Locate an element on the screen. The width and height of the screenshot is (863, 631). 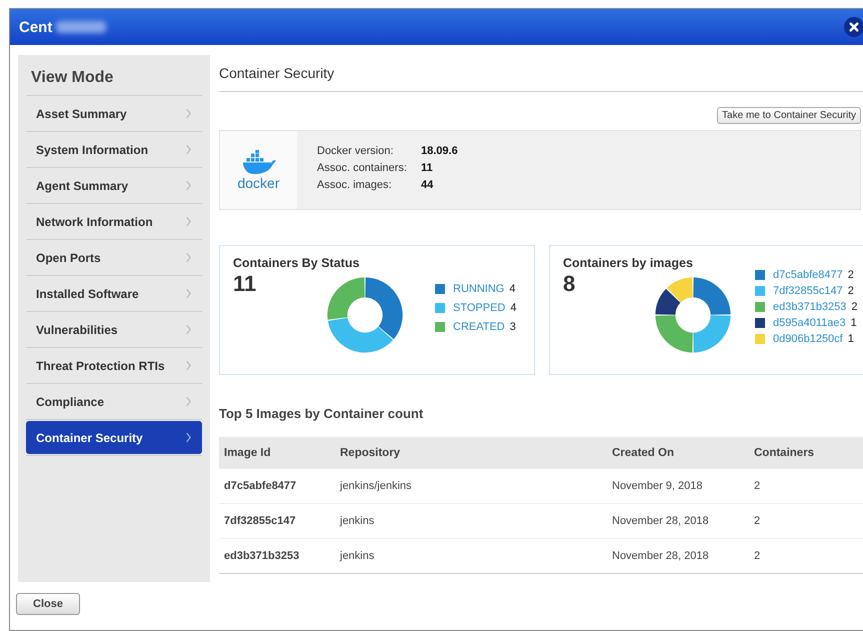
sidebar-item: Compliance is located at coordinates (114, 401).